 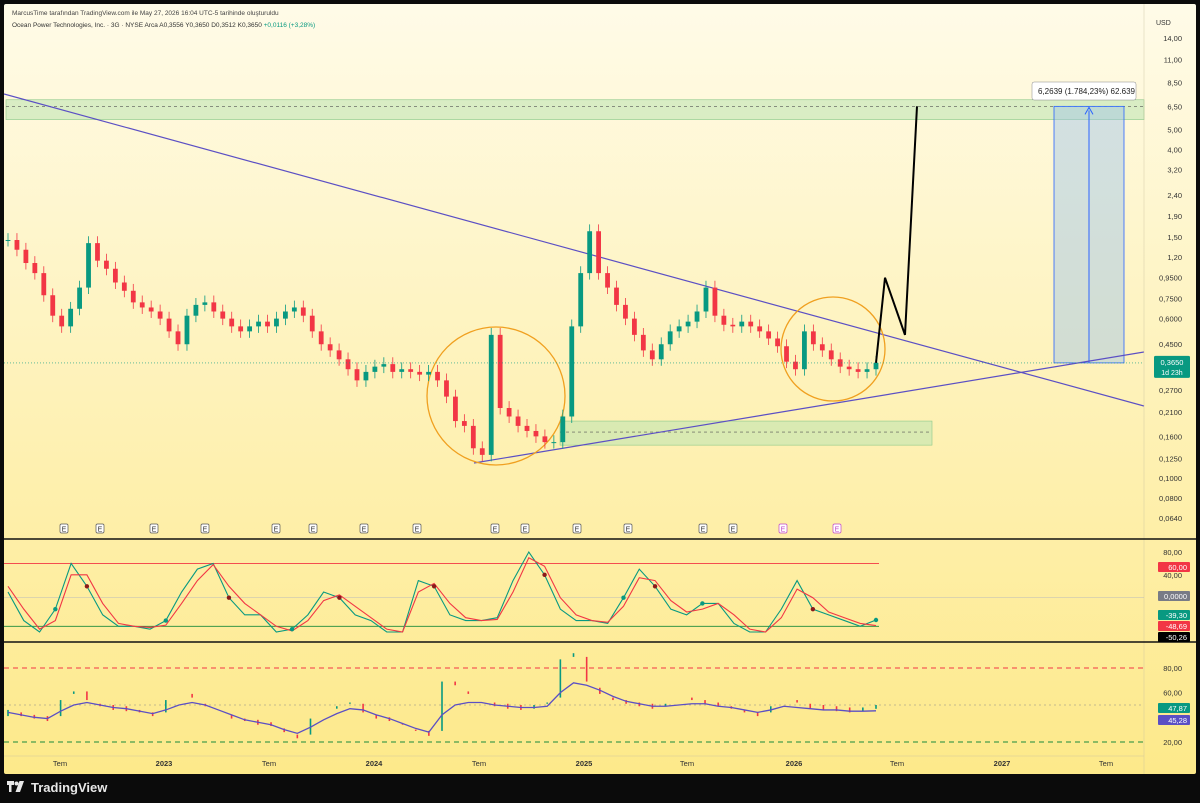 What do you see at coordinates (1172, 742) in the screenshot?
I see `rsi-tick-label: 20,00` at bounding box center [1172, 742].